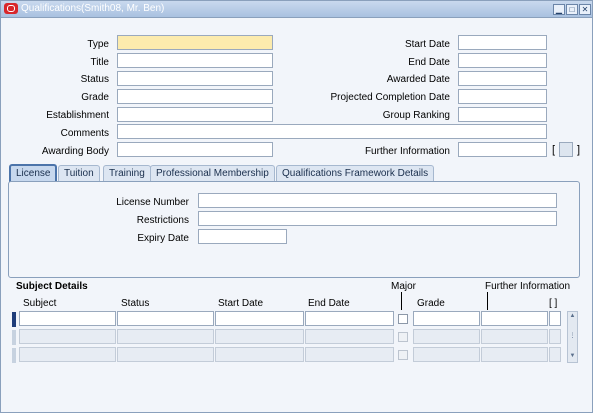 This screenshot has height=417, width=593. Describe the element at coordinates (195, 149) in the screenshot. I see `awarding-body-field` at that location.